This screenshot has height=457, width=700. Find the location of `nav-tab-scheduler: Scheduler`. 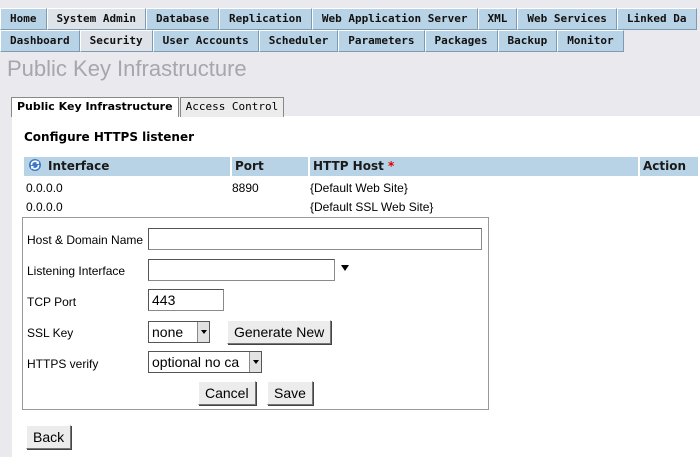

nav-tab-scheduler: Scheduler is located at coordinates (298, 41).